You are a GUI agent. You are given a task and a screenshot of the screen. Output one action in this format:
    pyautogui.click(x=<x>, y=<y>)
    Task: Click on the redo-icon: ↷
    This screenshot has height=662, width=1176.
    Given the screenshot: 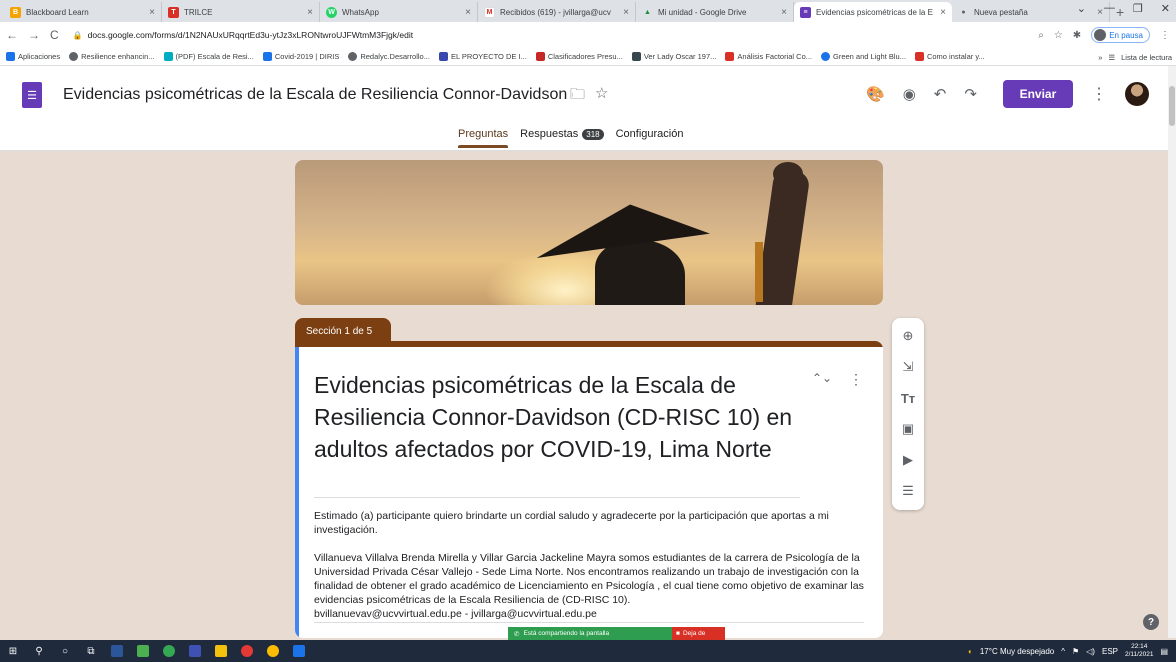 What is the action you would take?
    pyautogui.click(x=970, y=94)
    